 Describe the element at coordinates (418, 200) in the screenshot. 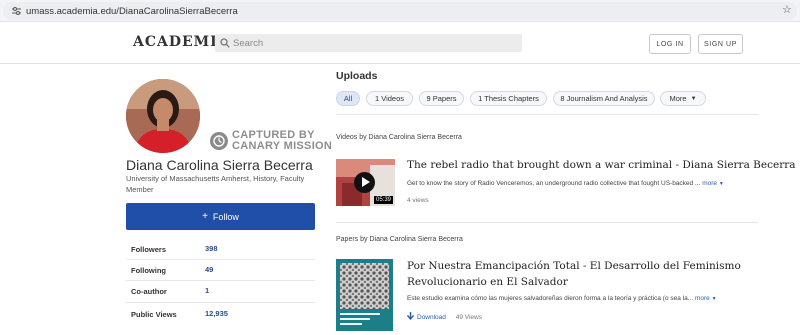

I see `video-views: 4 views` at that location.